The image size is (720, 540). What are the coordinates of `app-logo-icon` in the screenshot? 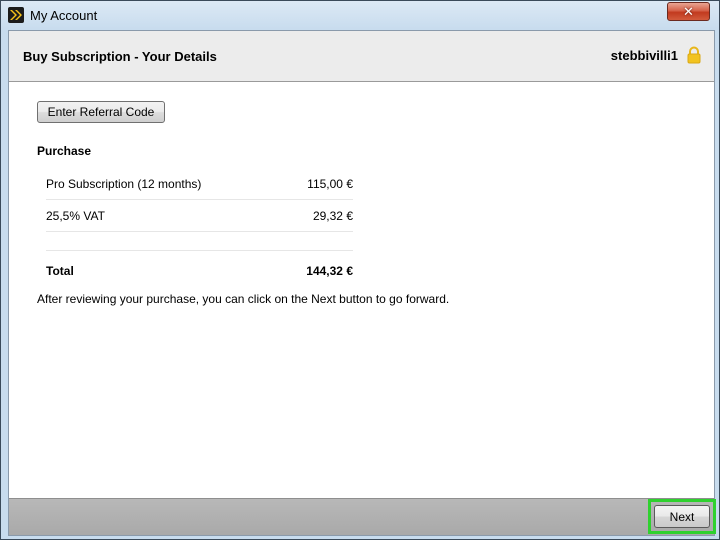 It's located at (16, 15).